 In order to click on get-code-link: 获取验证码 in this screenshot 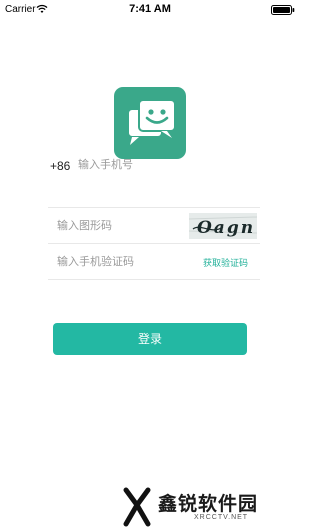, I will do `click(225, 262)`.